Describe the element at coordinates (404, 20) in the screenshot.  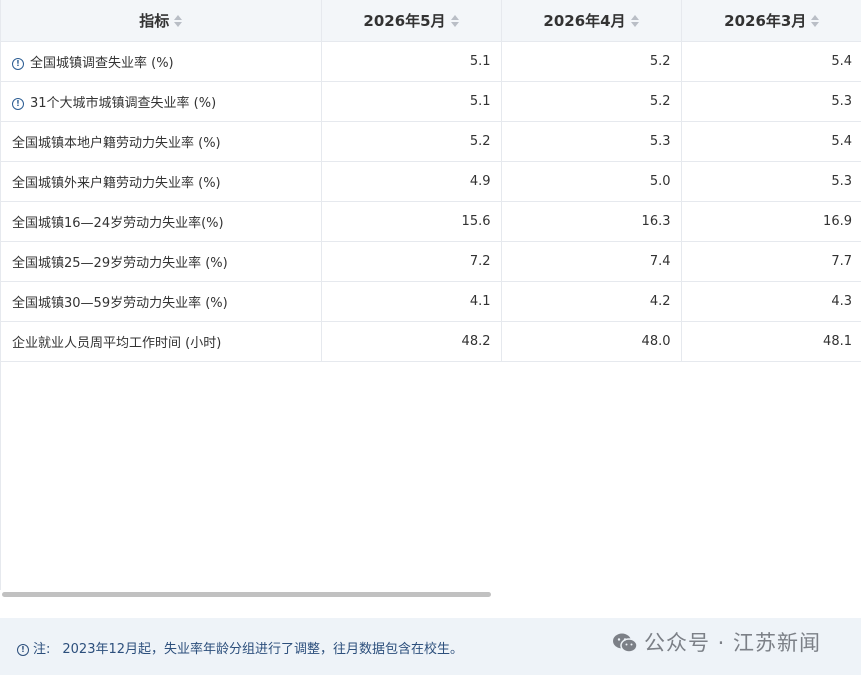
I see `column-header-label: 2026年5月` at that location.